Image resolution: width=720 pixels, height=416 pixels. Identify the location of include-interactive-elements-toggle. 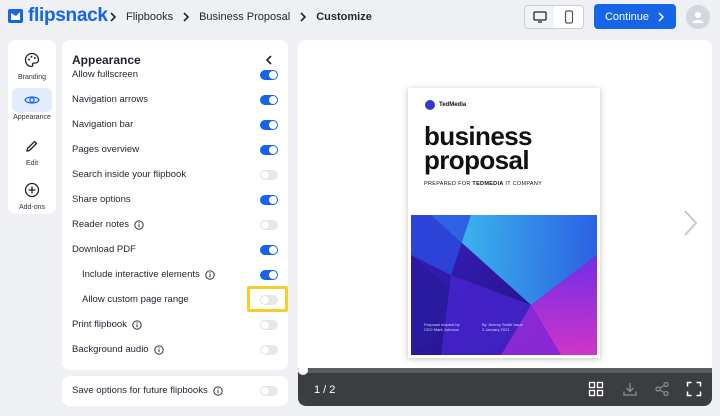
(269, 274).